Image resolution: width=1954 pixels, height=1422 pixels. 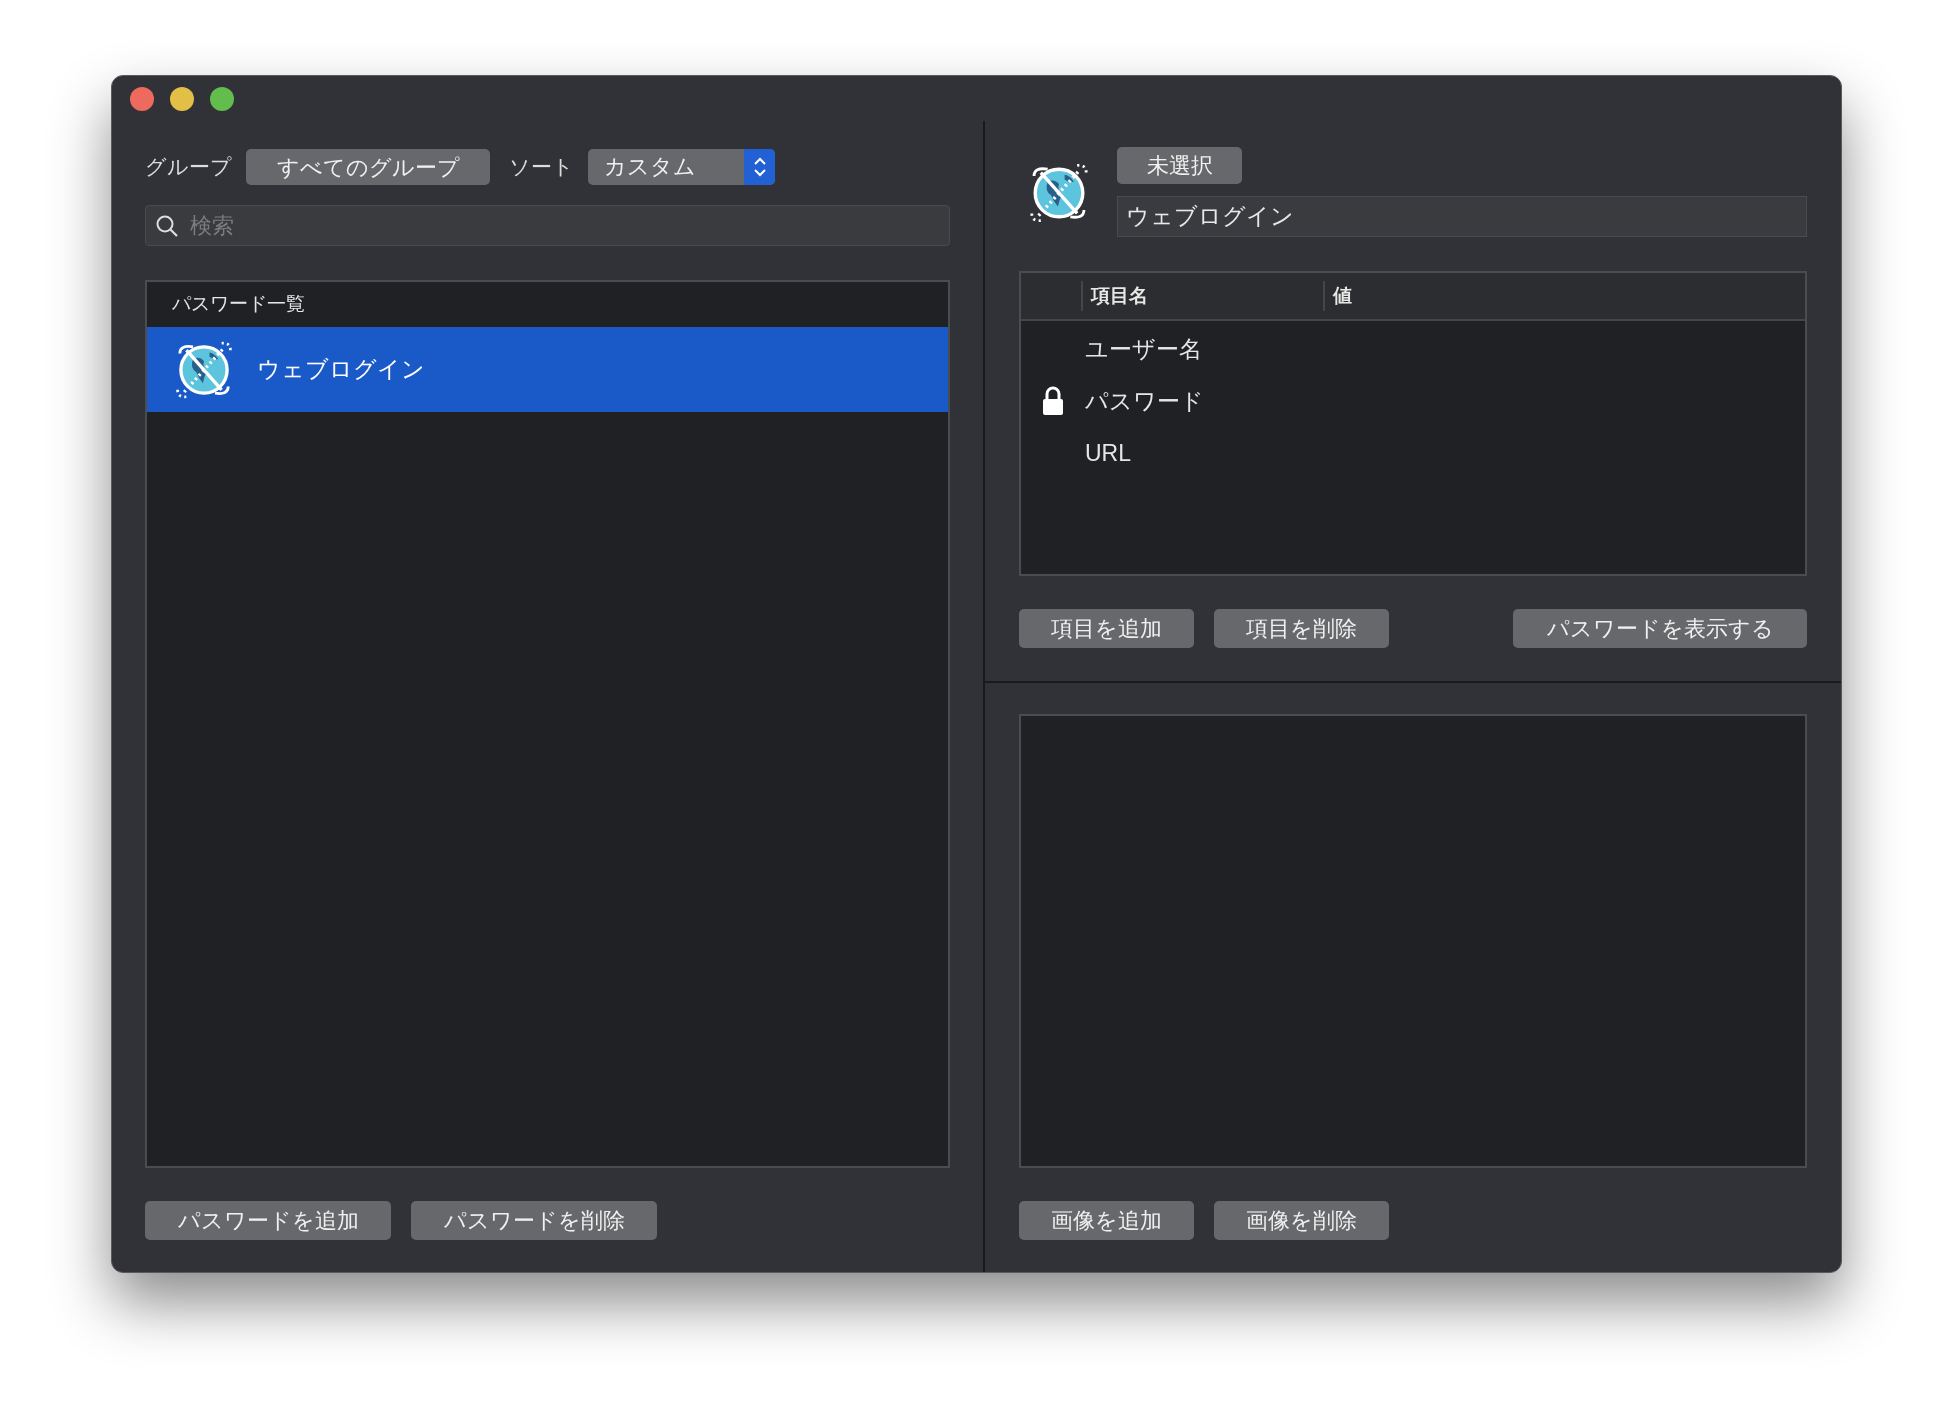 I want to click on close-button, so click(x=142, y=98).